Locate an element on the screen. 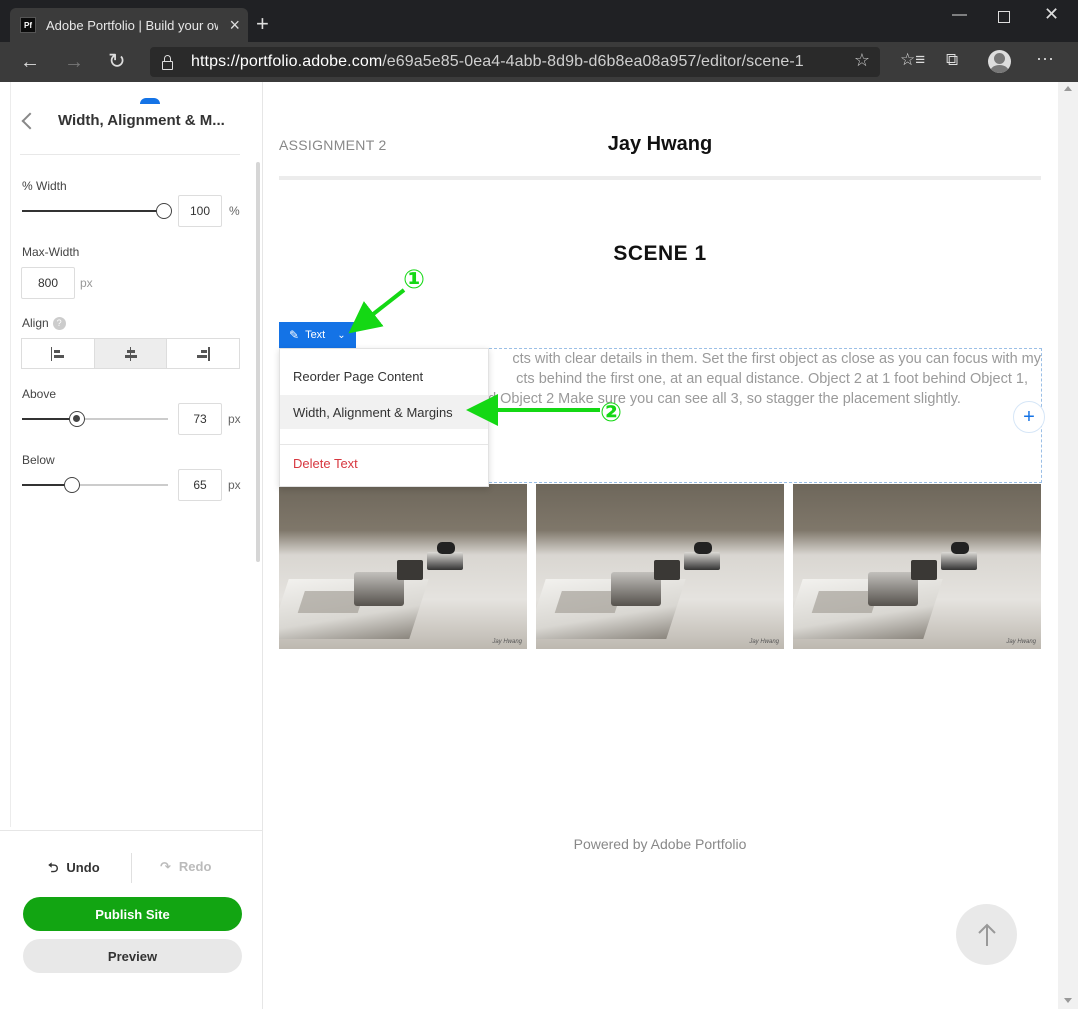  maxwidth-label: Max-Width is located at coordinates (51, 252).